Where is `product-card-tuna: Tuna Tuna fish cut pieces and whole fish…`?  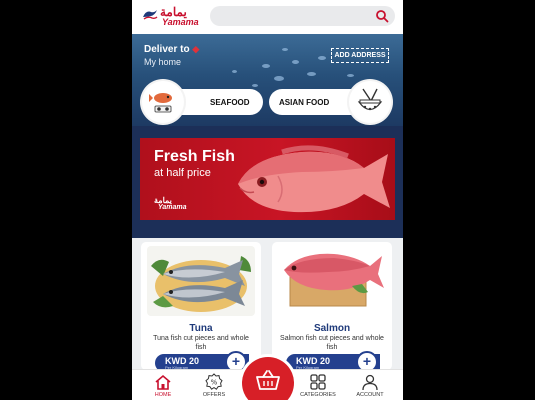 product-card-tuna: Tuna Tuna fish cut pieces and whole fish… is located at coordinates (201, 306).